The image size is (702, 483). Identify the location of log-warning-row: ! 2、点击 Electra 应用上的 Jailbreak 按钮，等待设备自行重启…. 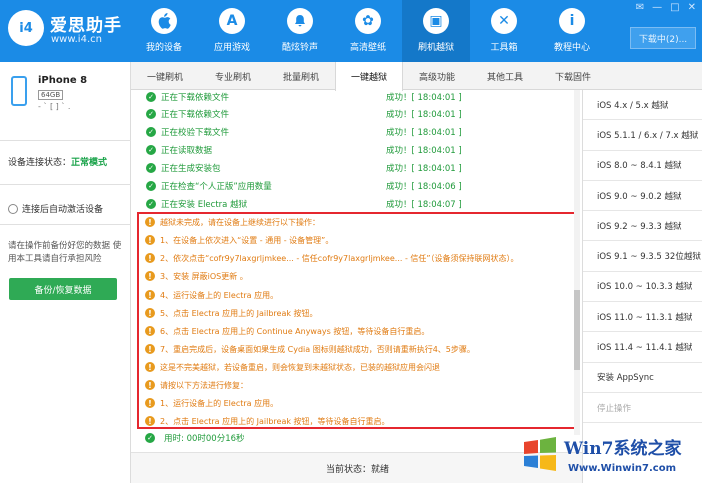
(267, 421).